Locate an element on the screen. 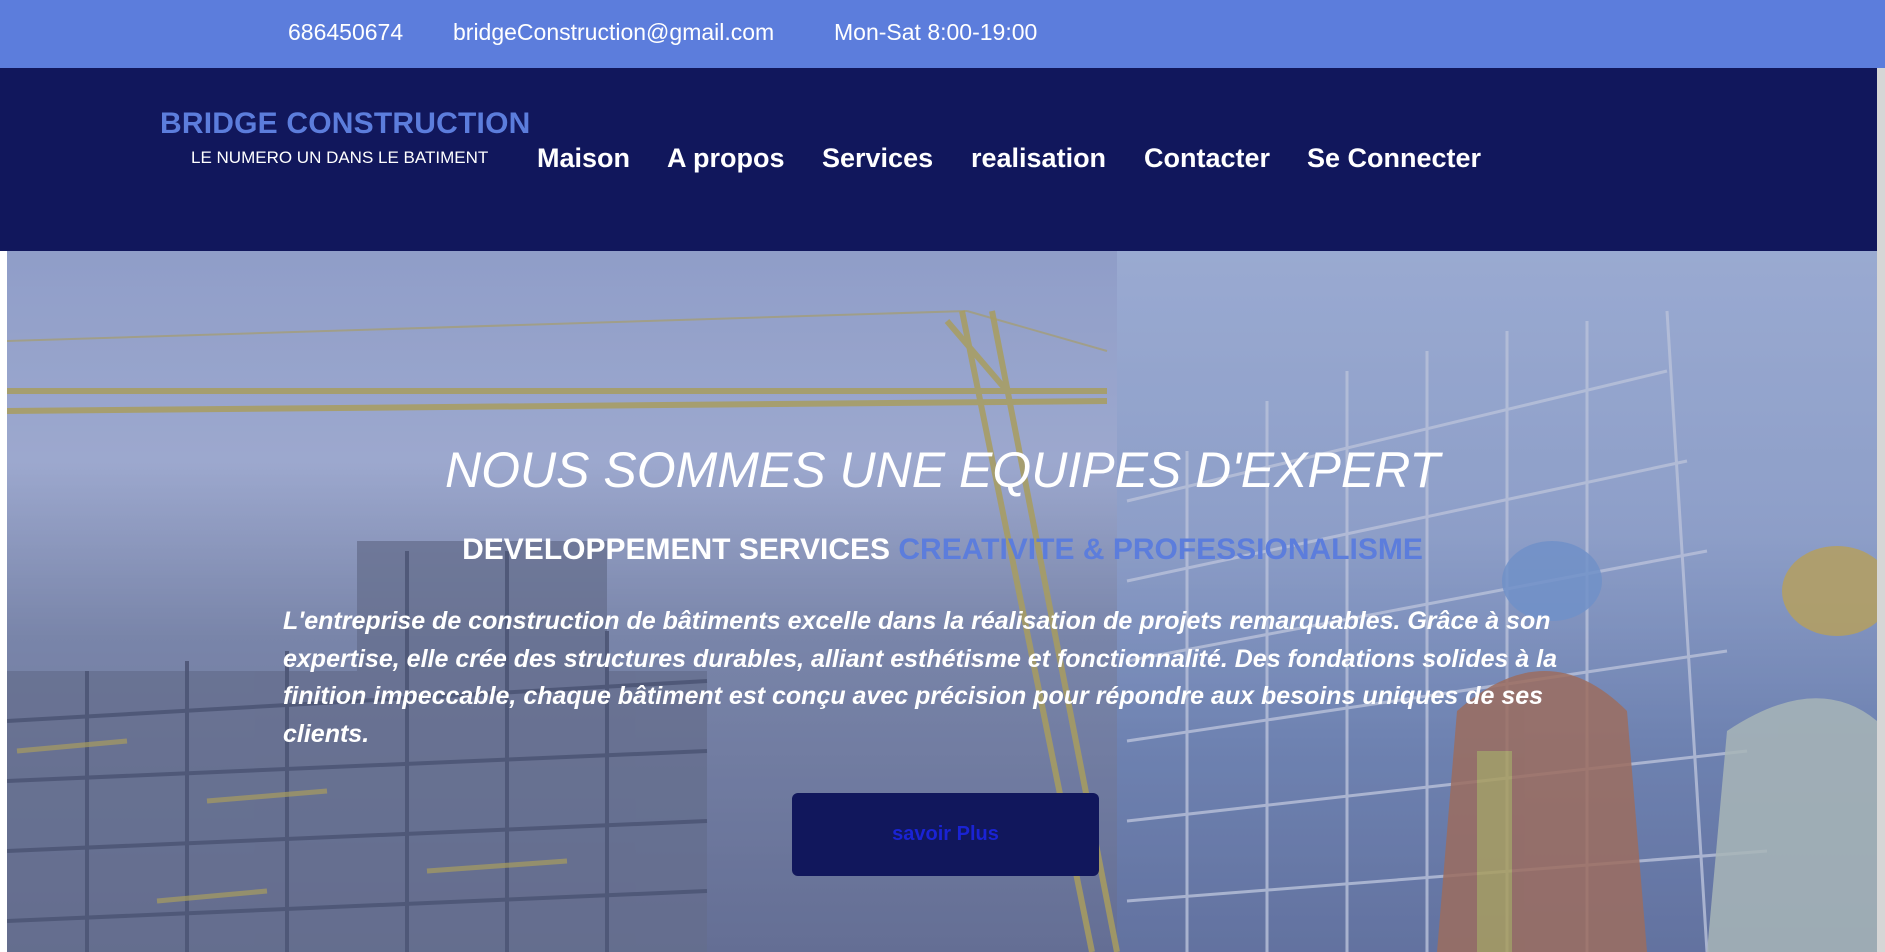 The width and height of the screenshot is (1885, 952). hero-subtitle-accent: CREATIVITE & PROFESSIONALISME is located at coordinates (1160, 549).